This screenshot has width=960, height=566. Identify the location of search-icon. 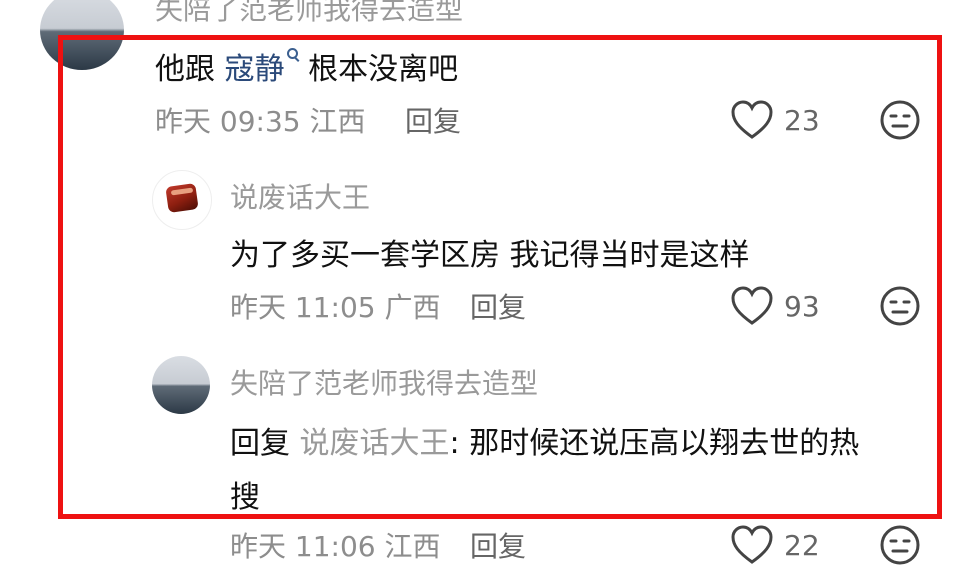
(292, 55).